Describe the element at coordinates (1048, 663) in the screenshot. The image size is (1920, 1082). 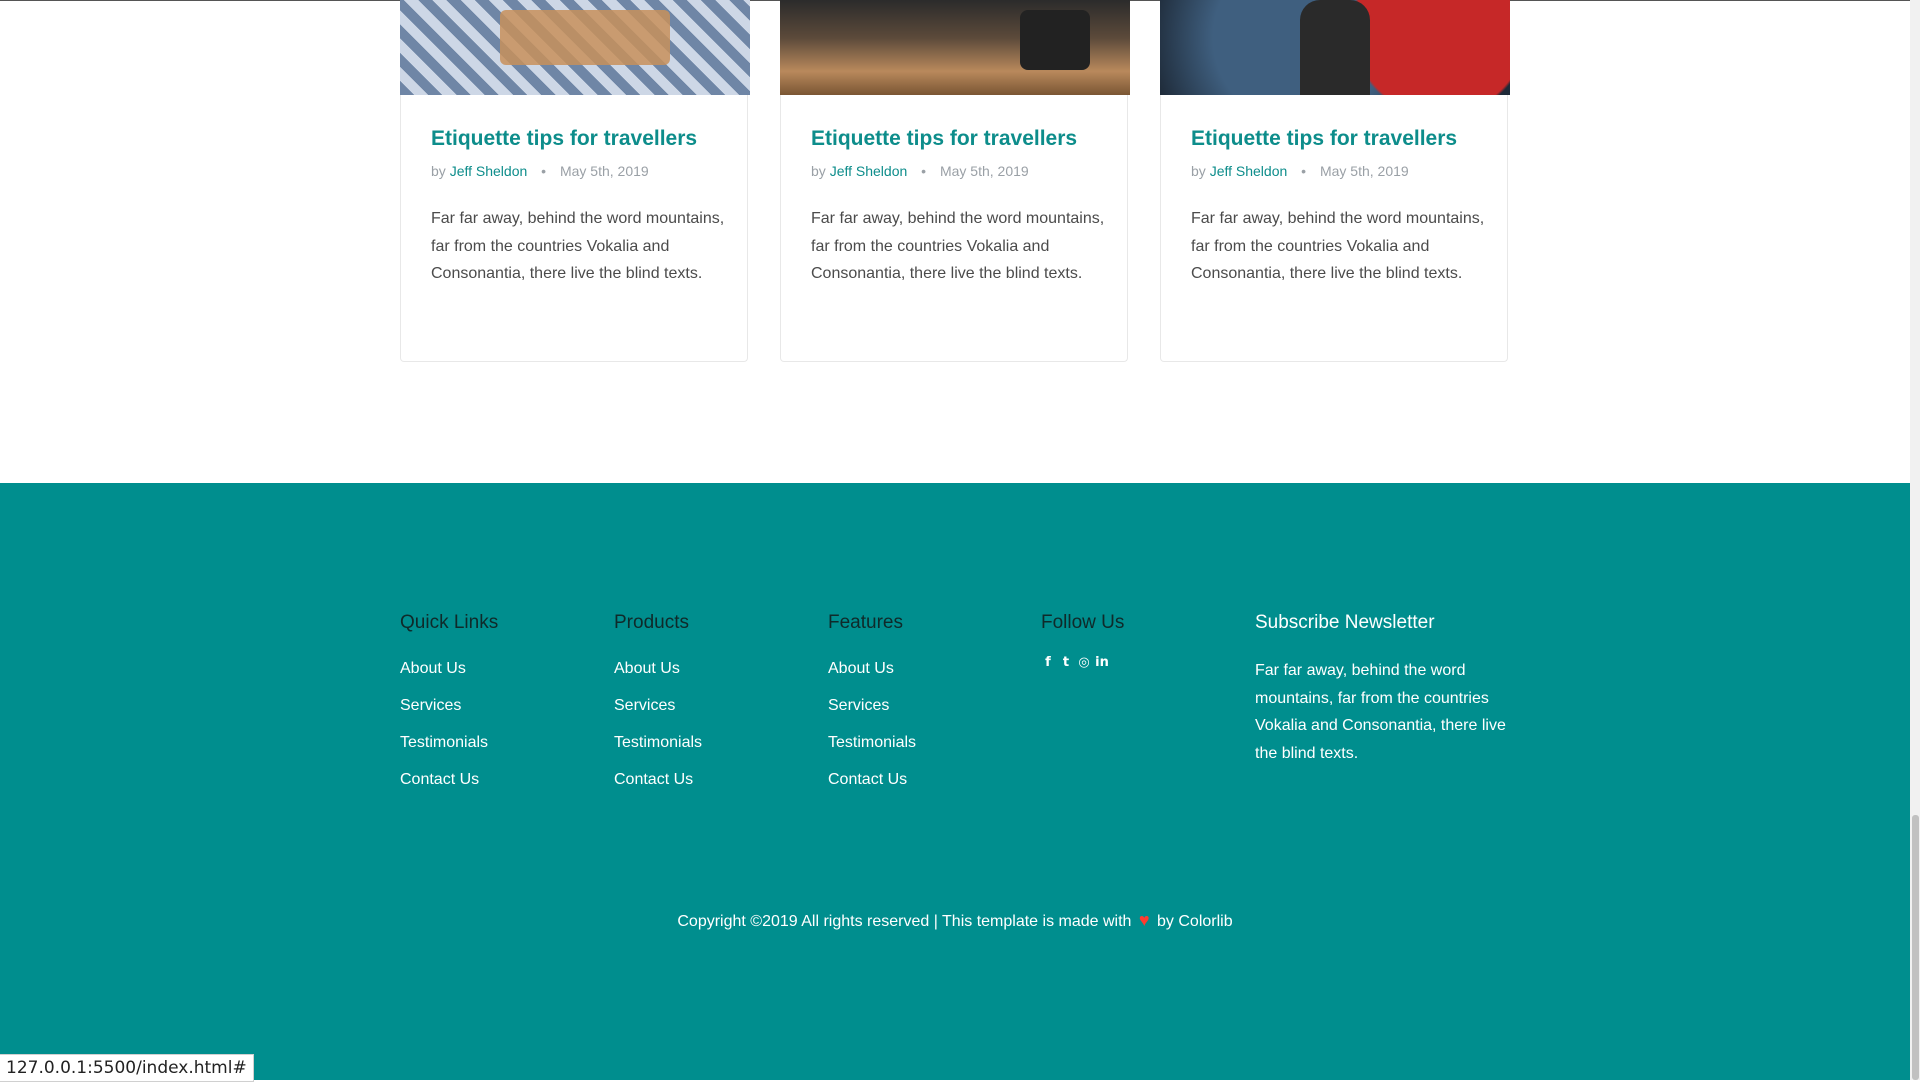
I see `facebook-icon: f` at that location.